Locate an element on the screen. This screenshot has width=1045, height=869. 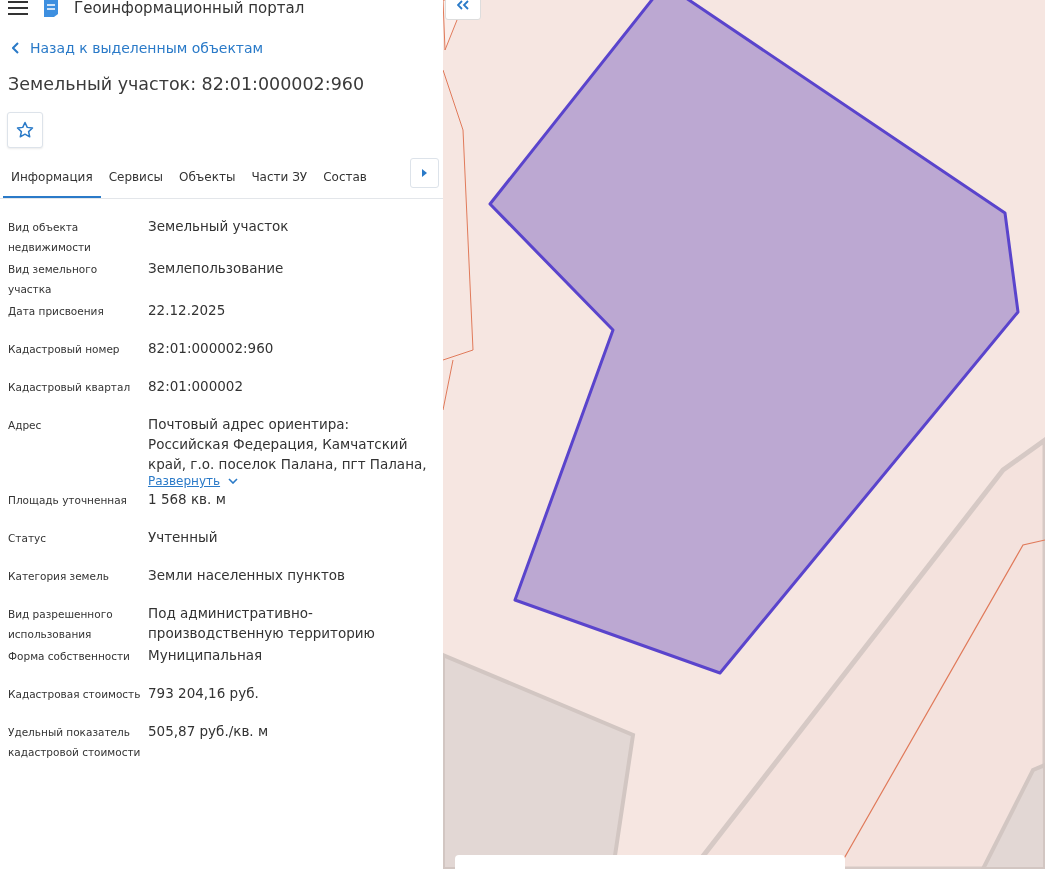
star-icon is located at coordinates (25, 130).